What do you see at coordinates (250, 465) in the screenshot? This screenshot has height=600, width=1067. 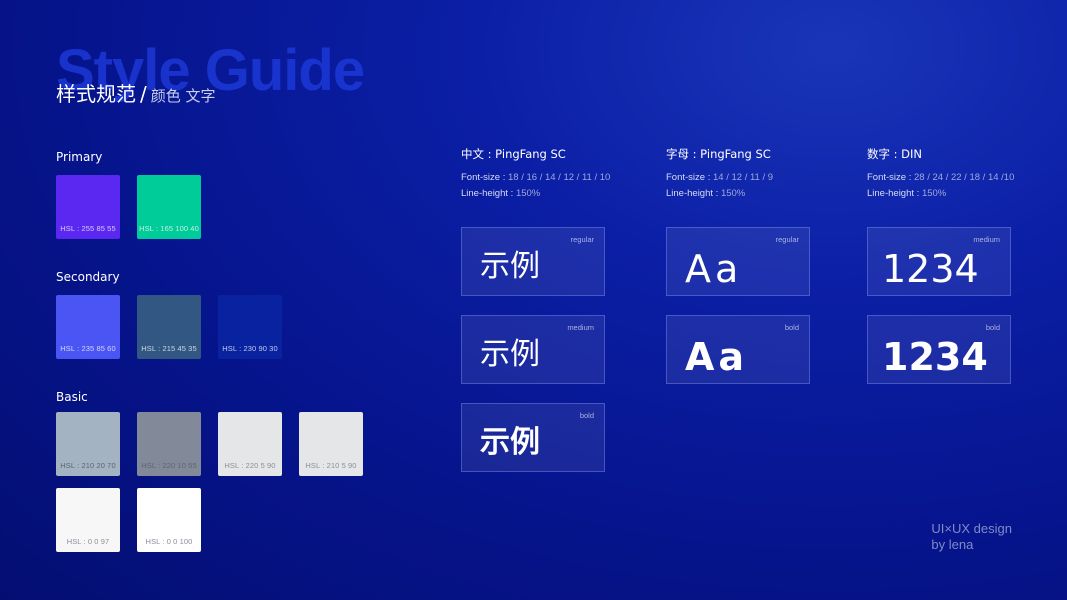 I see `swatch-hsl-label: HSL : 220 5 90` at bounding box center [250, 465].